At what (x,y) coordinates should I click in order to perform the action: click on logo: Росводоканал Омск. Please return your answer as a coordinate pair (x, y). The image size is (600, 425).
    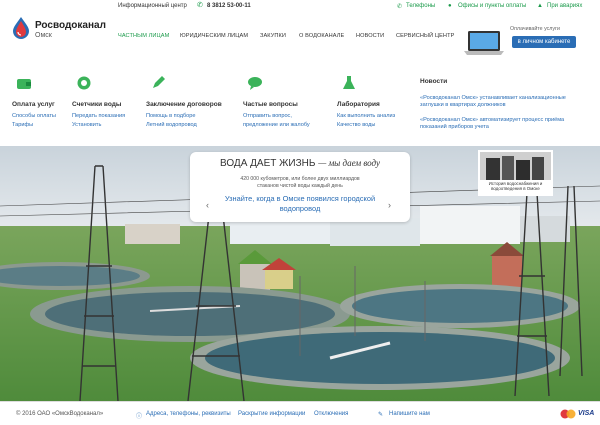
    Looking at the image, I should click on (65, 29).